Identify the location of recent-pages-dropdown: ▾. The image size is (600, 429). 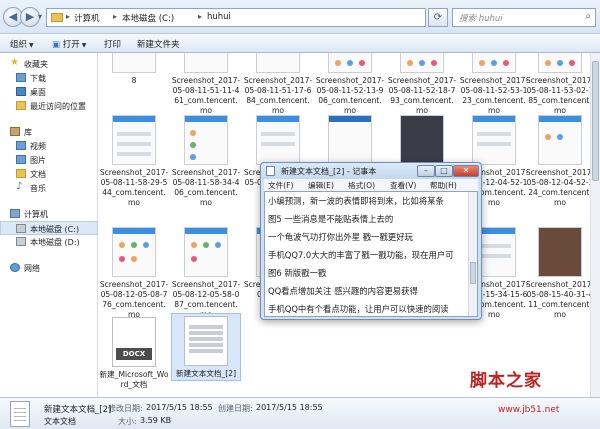
(40, 16).